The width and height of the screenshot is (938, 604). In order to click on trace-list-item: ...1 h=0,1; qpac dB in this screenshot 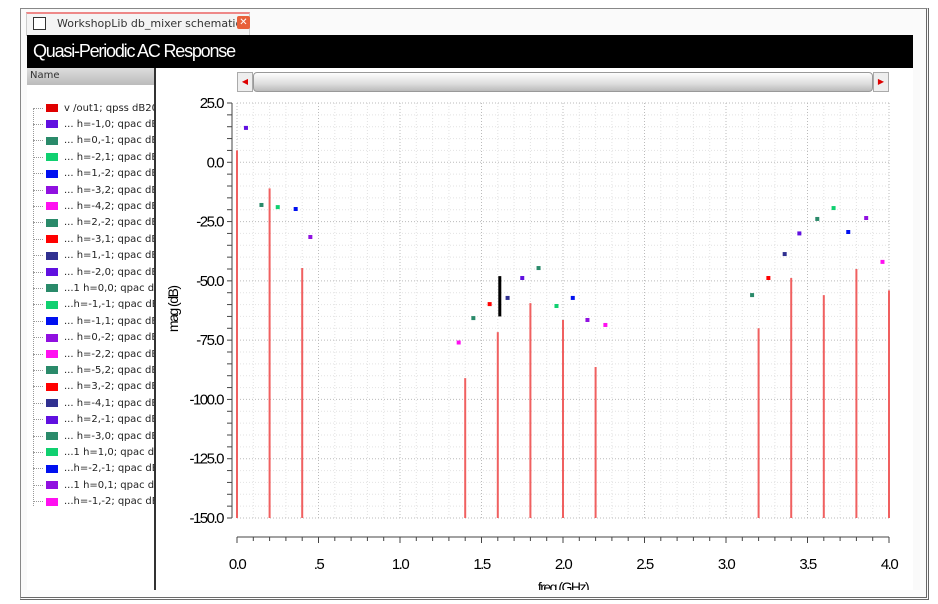, I will do `click(91, 485)`.